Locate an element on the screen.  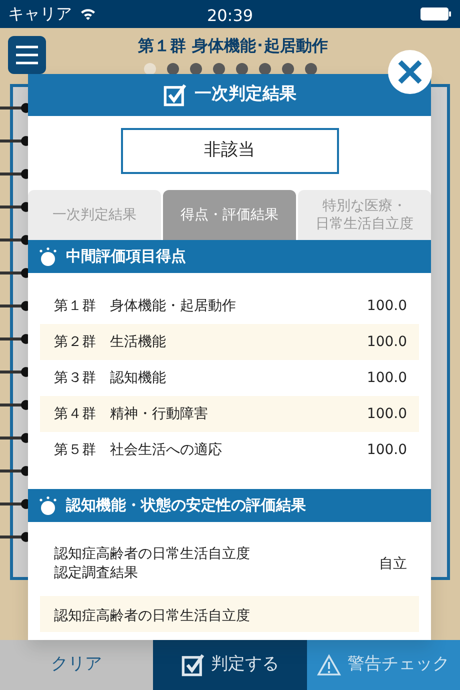
clock-time: 20:39 is located at coordinates (230, 16).